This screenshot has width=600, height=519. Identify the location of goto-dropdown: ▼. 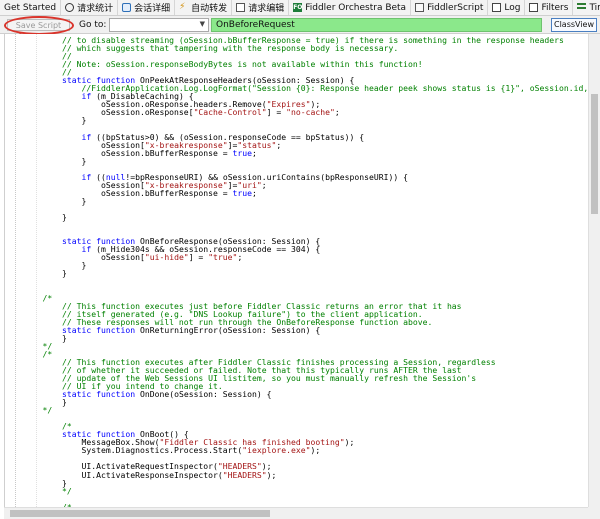
(159, 25).